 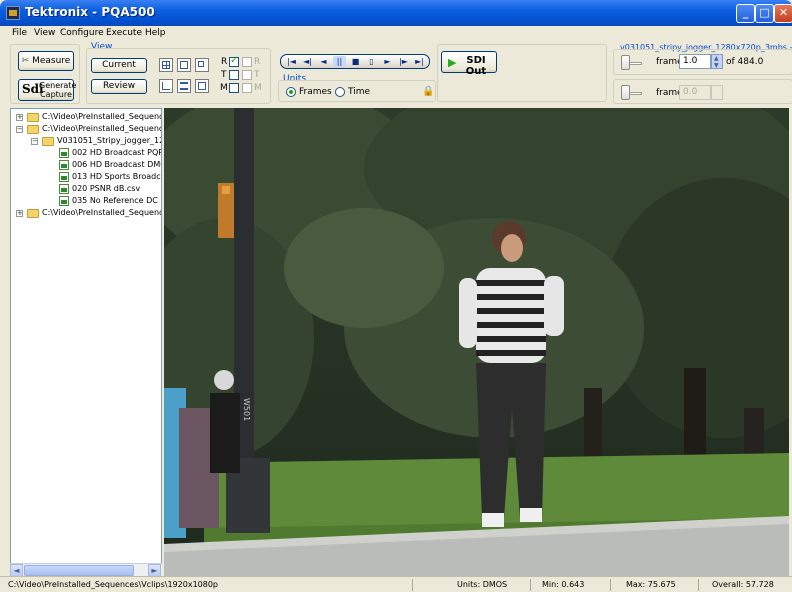 I want to click on tree-item: 020 PSNR dB.csv, so click(x=86, y=189).